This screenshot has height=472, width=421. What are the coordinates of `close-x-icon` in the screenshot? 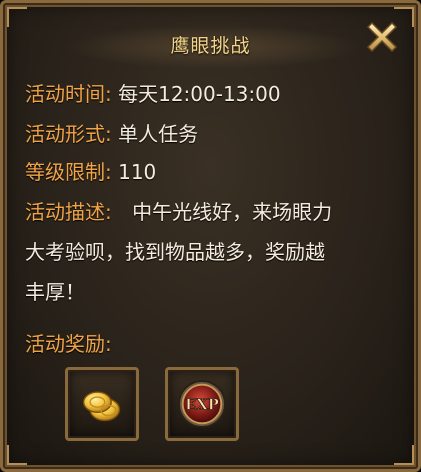 It's located at (382, 37).